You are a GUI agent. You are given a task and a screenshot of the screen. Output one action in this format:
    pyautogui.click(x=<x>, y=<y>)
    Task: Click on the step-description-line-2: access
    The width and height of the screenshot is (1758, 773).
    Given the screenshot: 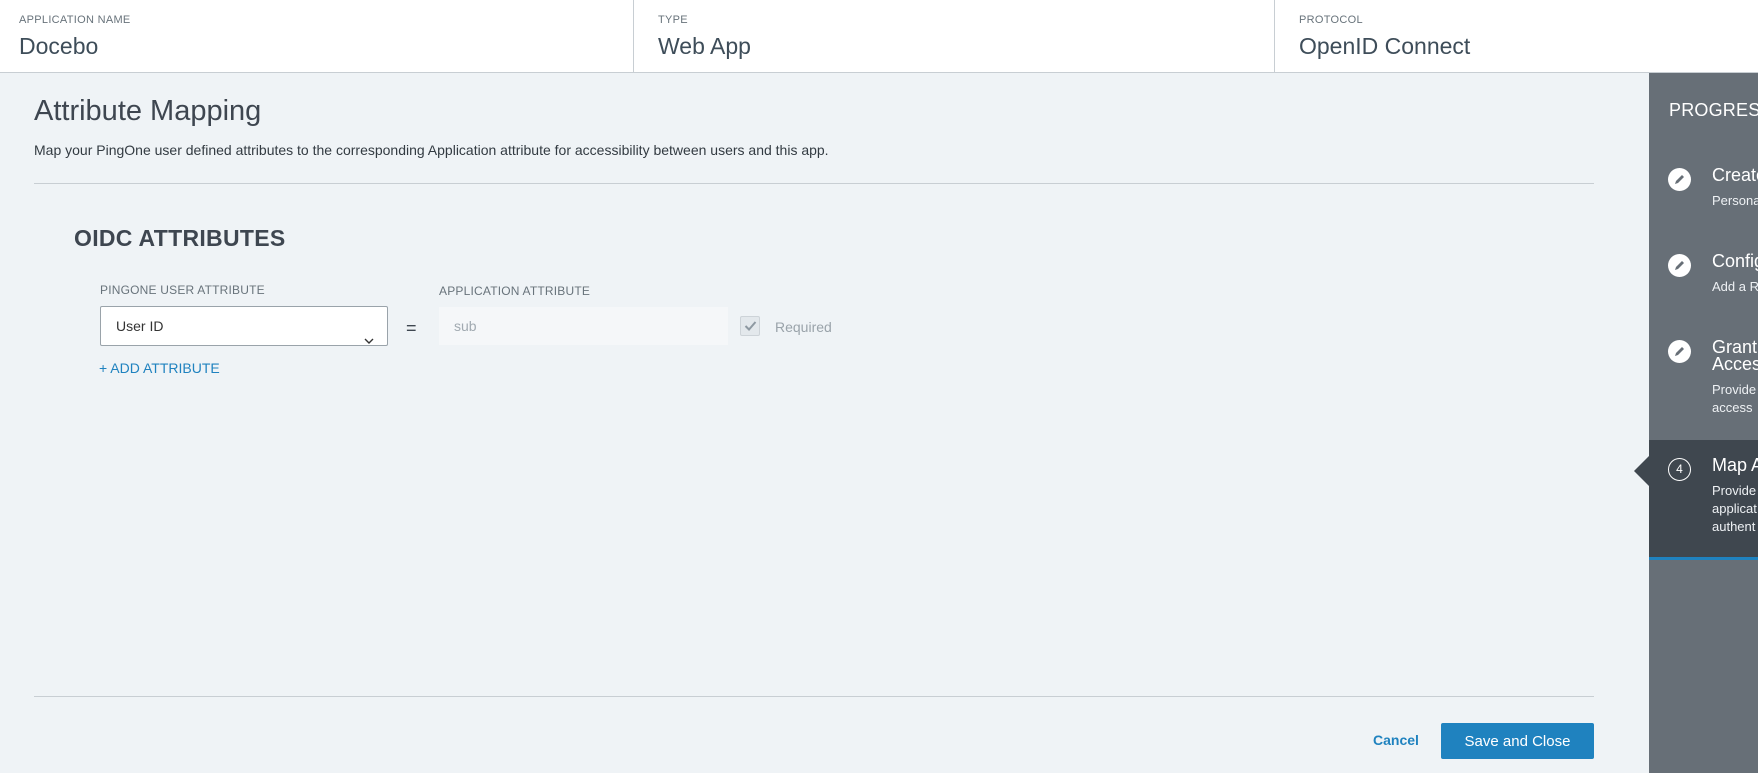 What is the action you would take?
    pyautogui.click(x=1732, y=407)
    